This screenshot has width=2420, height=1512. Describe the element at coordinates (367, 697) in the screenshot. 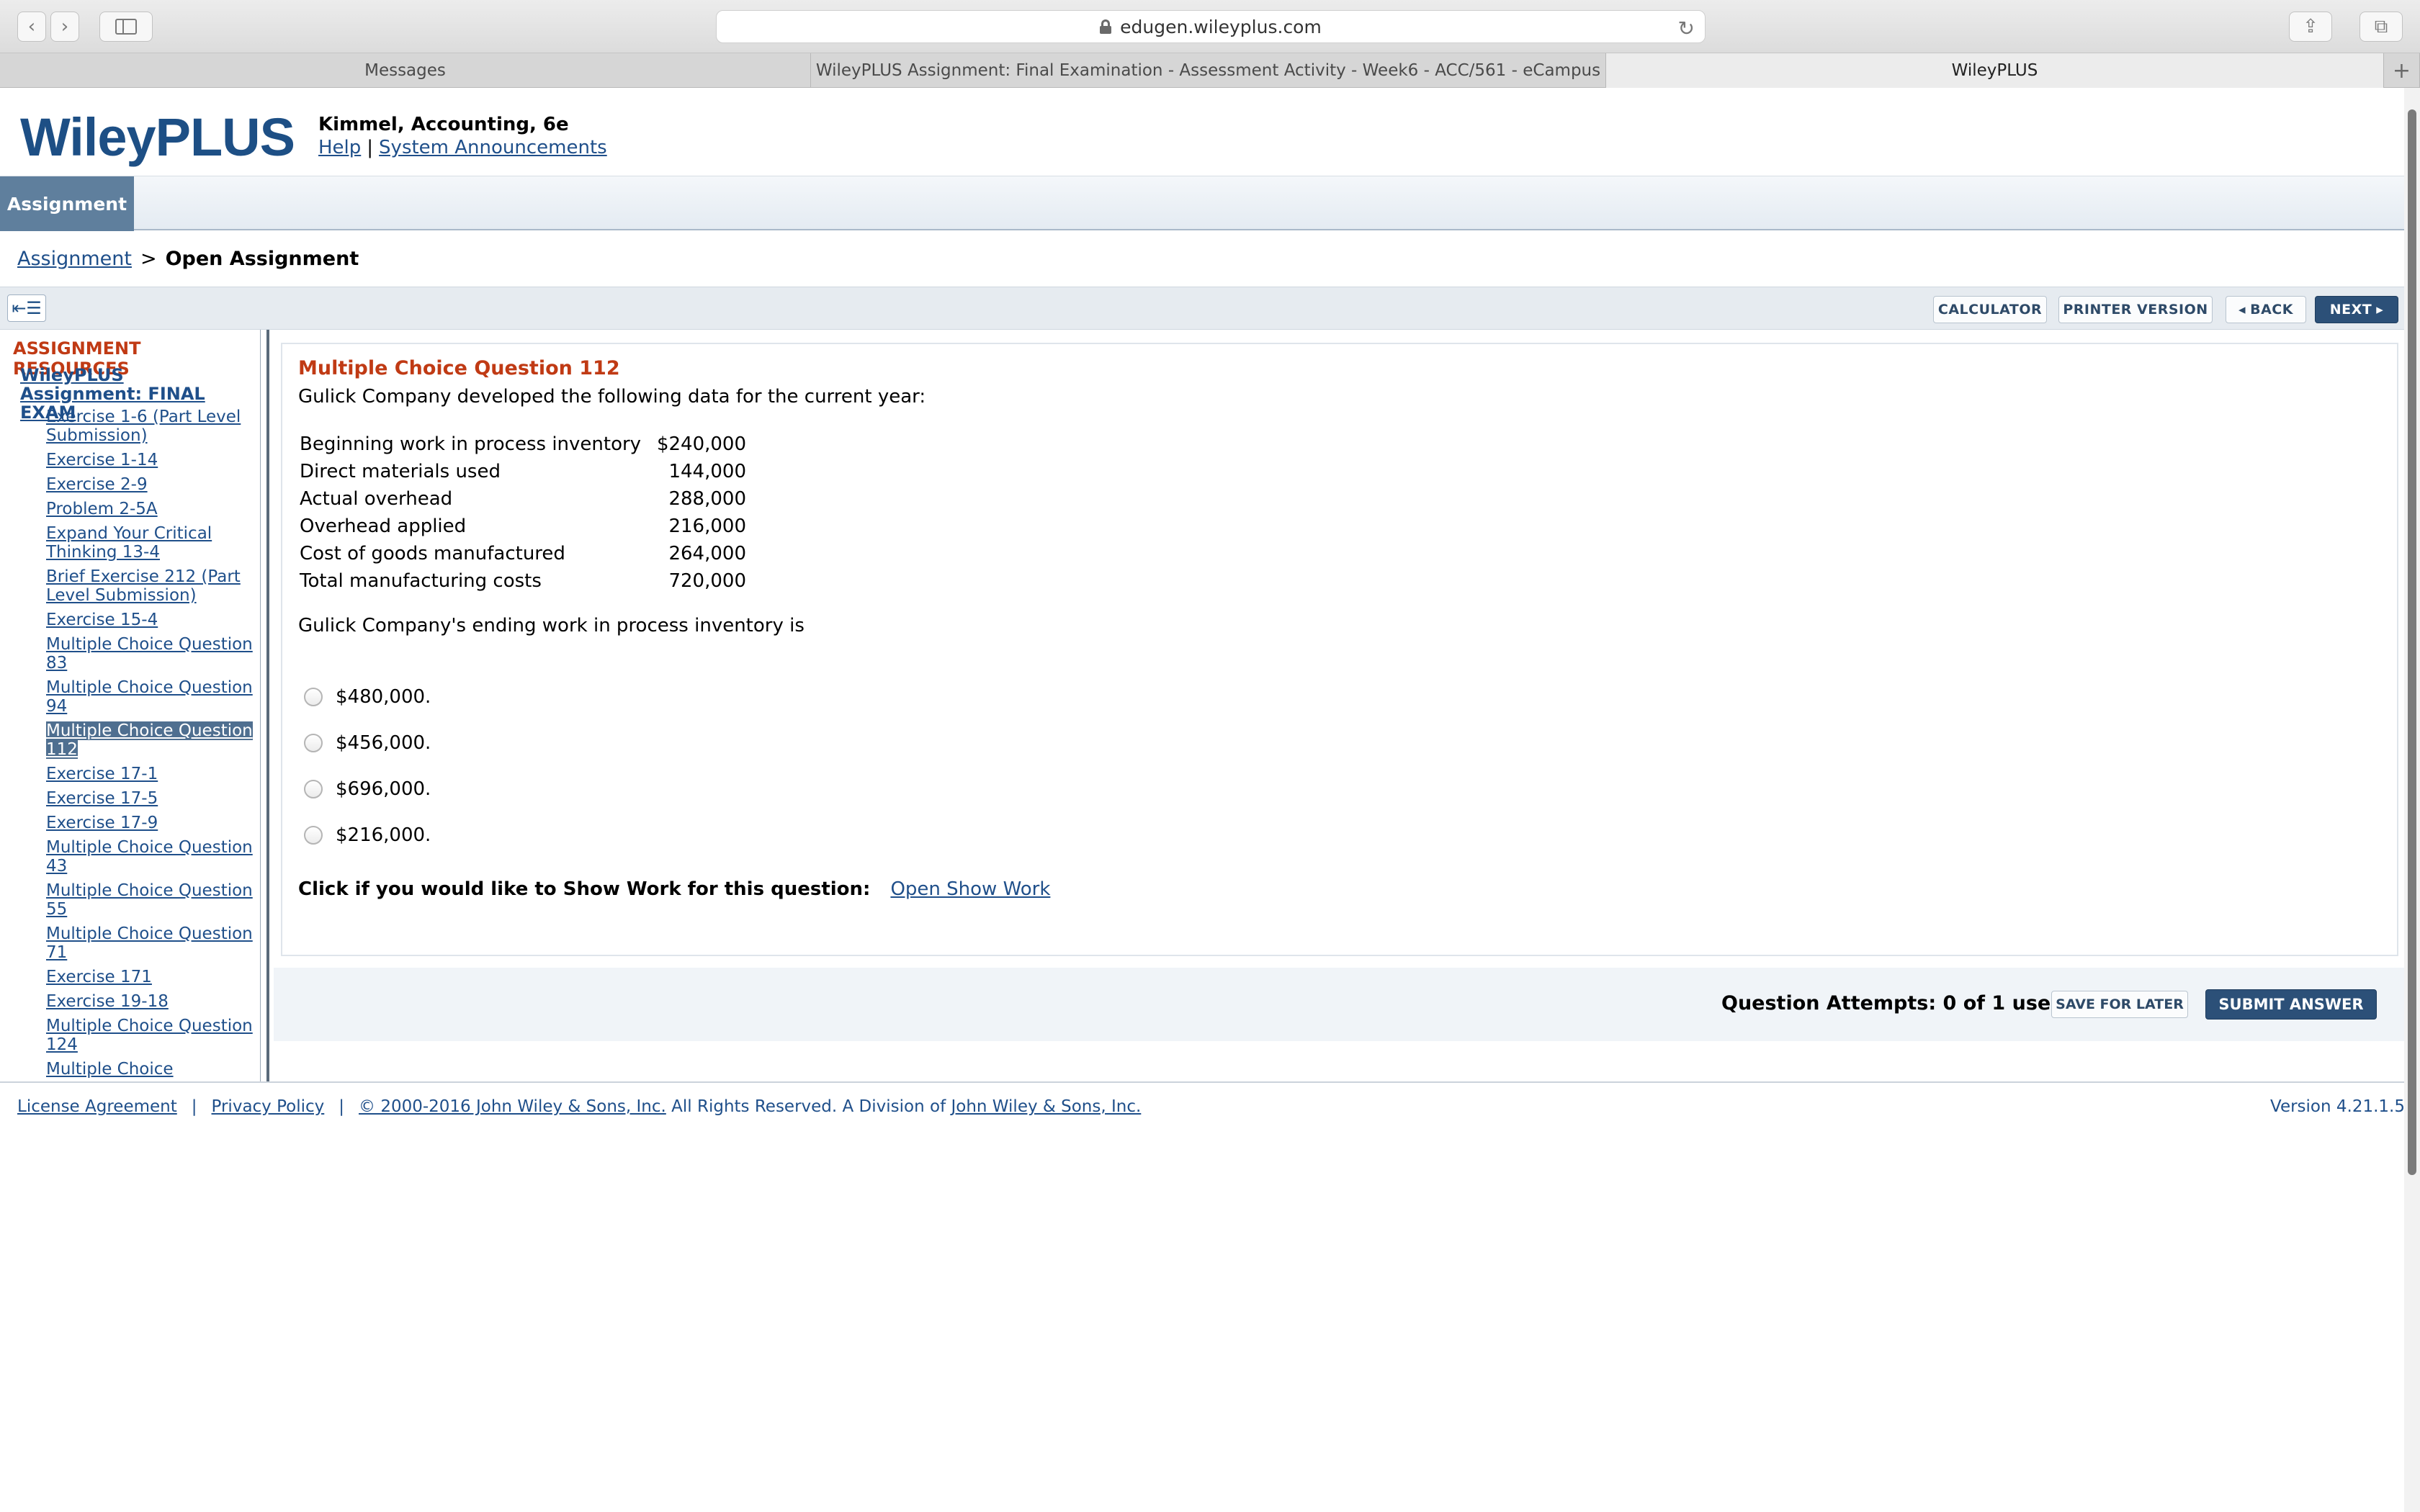

I see `choice-a: $480,000.` at that location.